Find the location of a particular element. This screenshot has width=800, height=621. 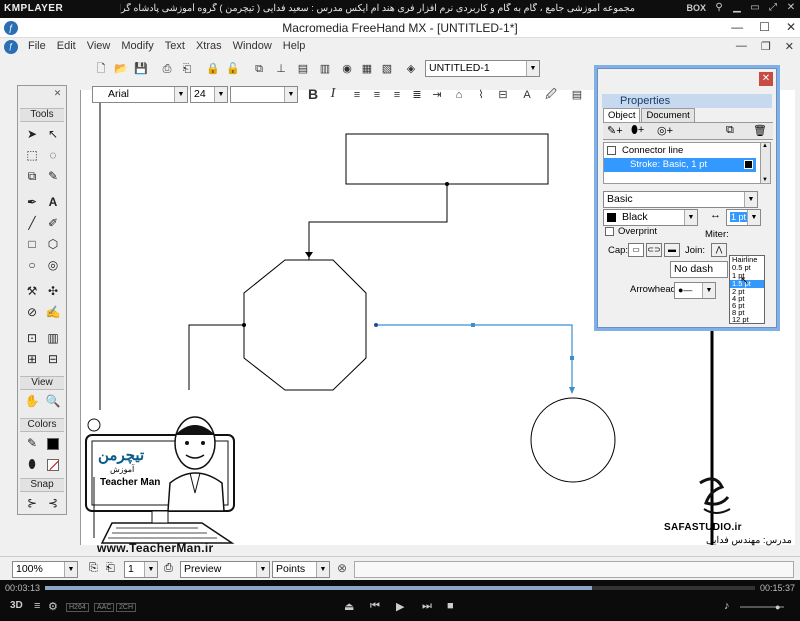

group-icon: ⧉ is located at coordinates (259, 69).